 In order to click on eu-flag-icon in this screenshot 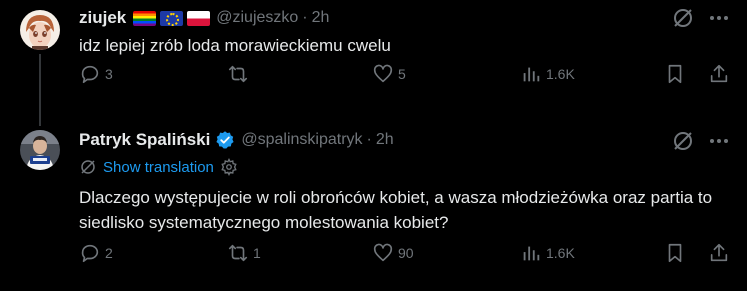, I will do `click(172, 18)`.